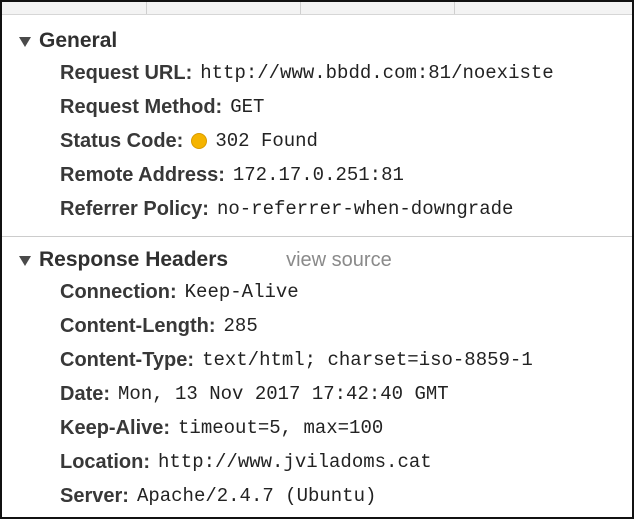 The image size is (634, 519). What do you see at coordinates (138, 325) in the screenshot?
I see `header-key: Content-Length:` at bounding box center [138, 325].